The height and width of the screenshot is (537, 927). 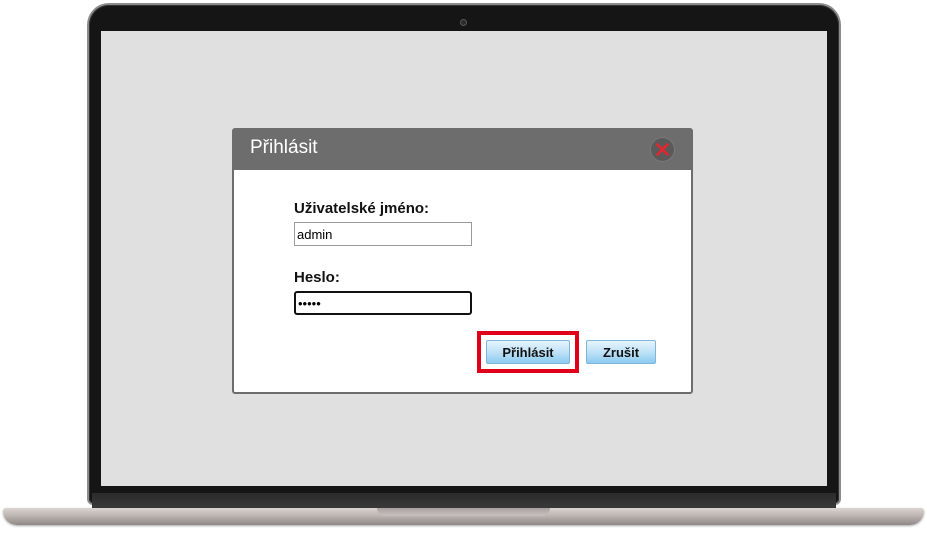 What do you see at coordinates (383, 234) in the screenshot?
I see `username-field` at bounding box center [383, 234].